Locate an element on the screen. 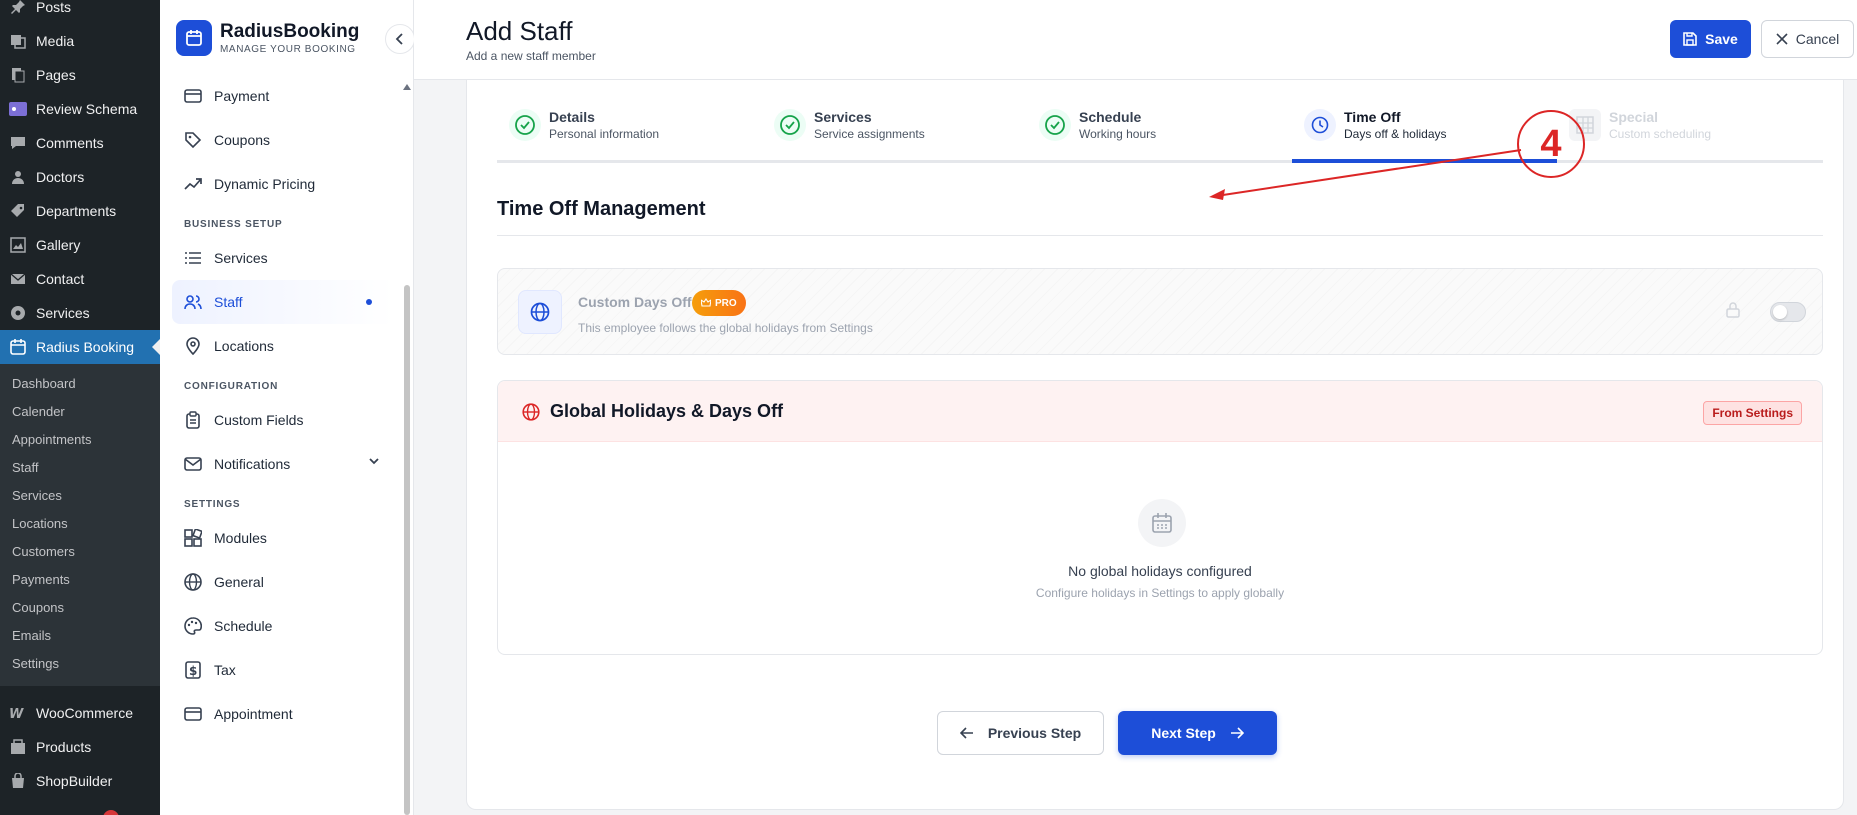 The width and height of the screenshot is (1857, 815). palette-icon is located at coordinates (193, 626).